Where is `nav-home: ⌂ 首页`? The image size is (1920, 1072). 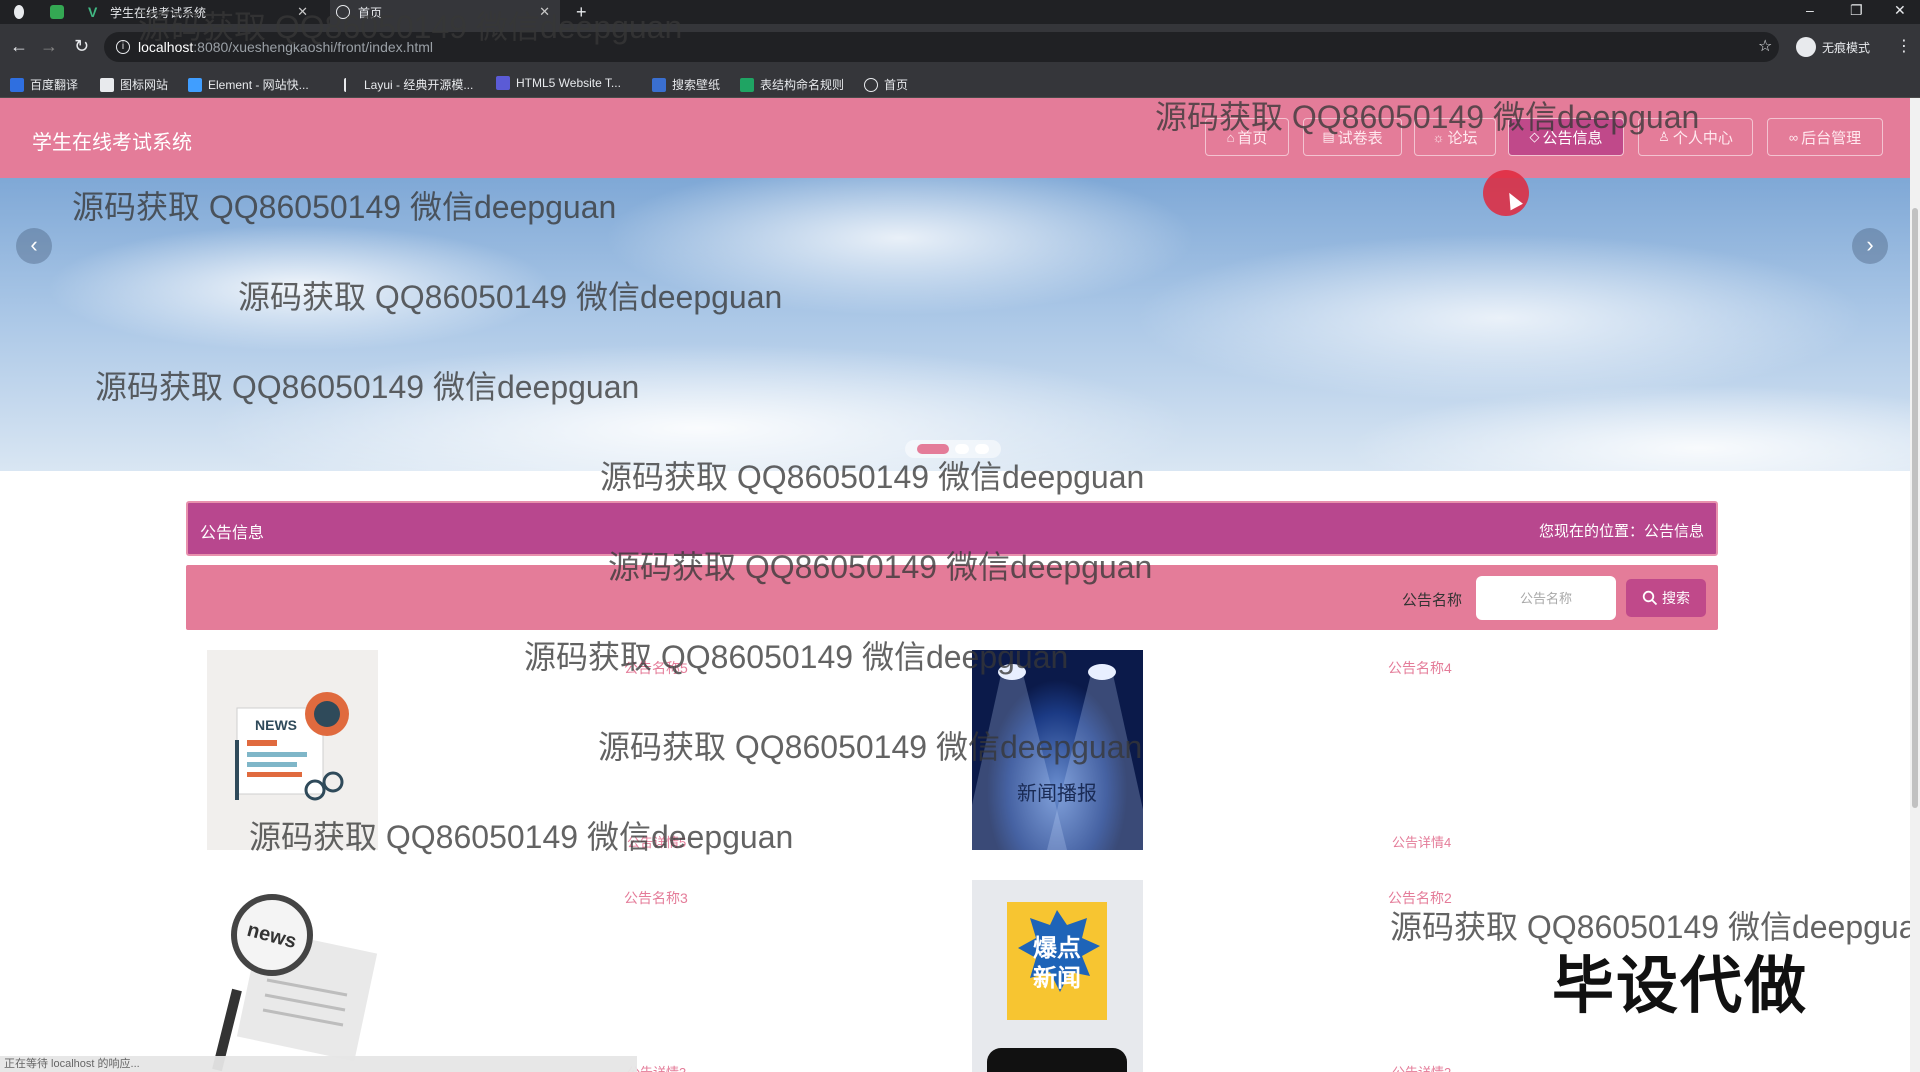
nav-home: ⌂ 首页 is located at coordinates (1247, 137).